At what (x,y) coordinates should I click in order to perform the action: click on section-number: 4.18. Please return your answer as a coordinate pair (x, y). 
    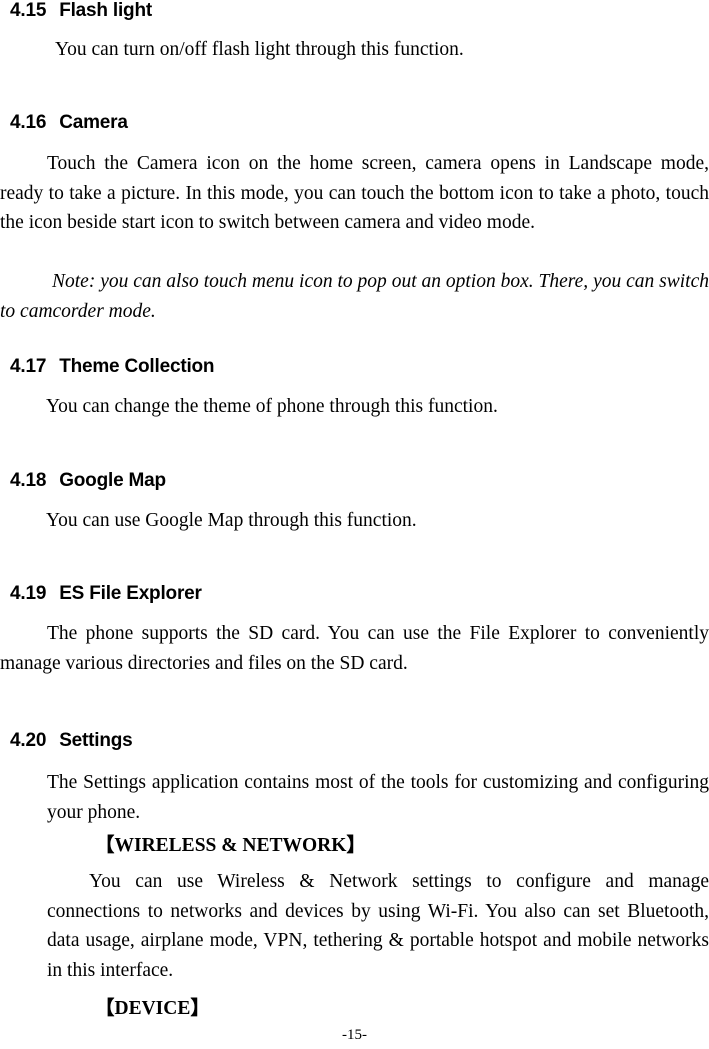
    Looking at the image, I should click on (28, 480).